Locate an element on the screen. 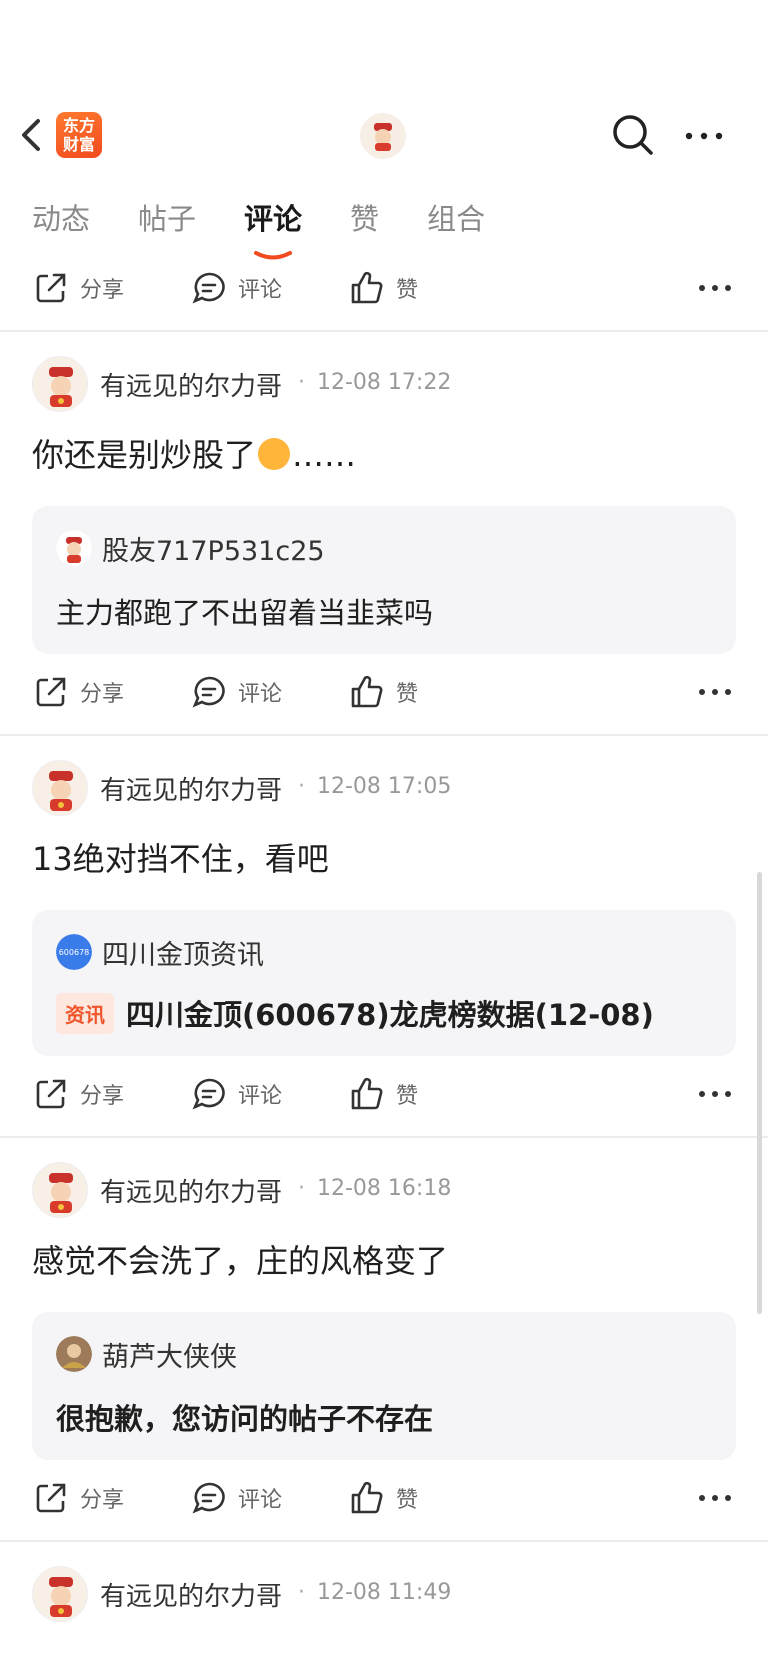  comment-text: 感觉不会洗了，庄的风格变了 is located at coordinates (240, 1261).